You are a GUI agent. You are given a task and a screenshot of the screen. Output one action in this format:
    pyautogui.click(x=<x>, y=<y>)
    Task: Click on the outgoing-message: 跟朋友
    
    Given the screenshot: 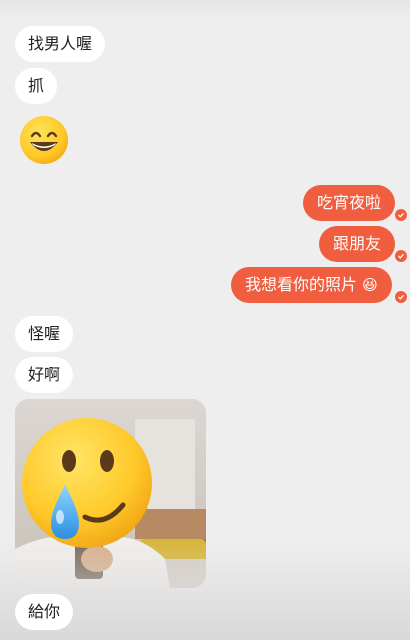 What is the action you would take?
    pyautogui.click(x=357, y=244)
    